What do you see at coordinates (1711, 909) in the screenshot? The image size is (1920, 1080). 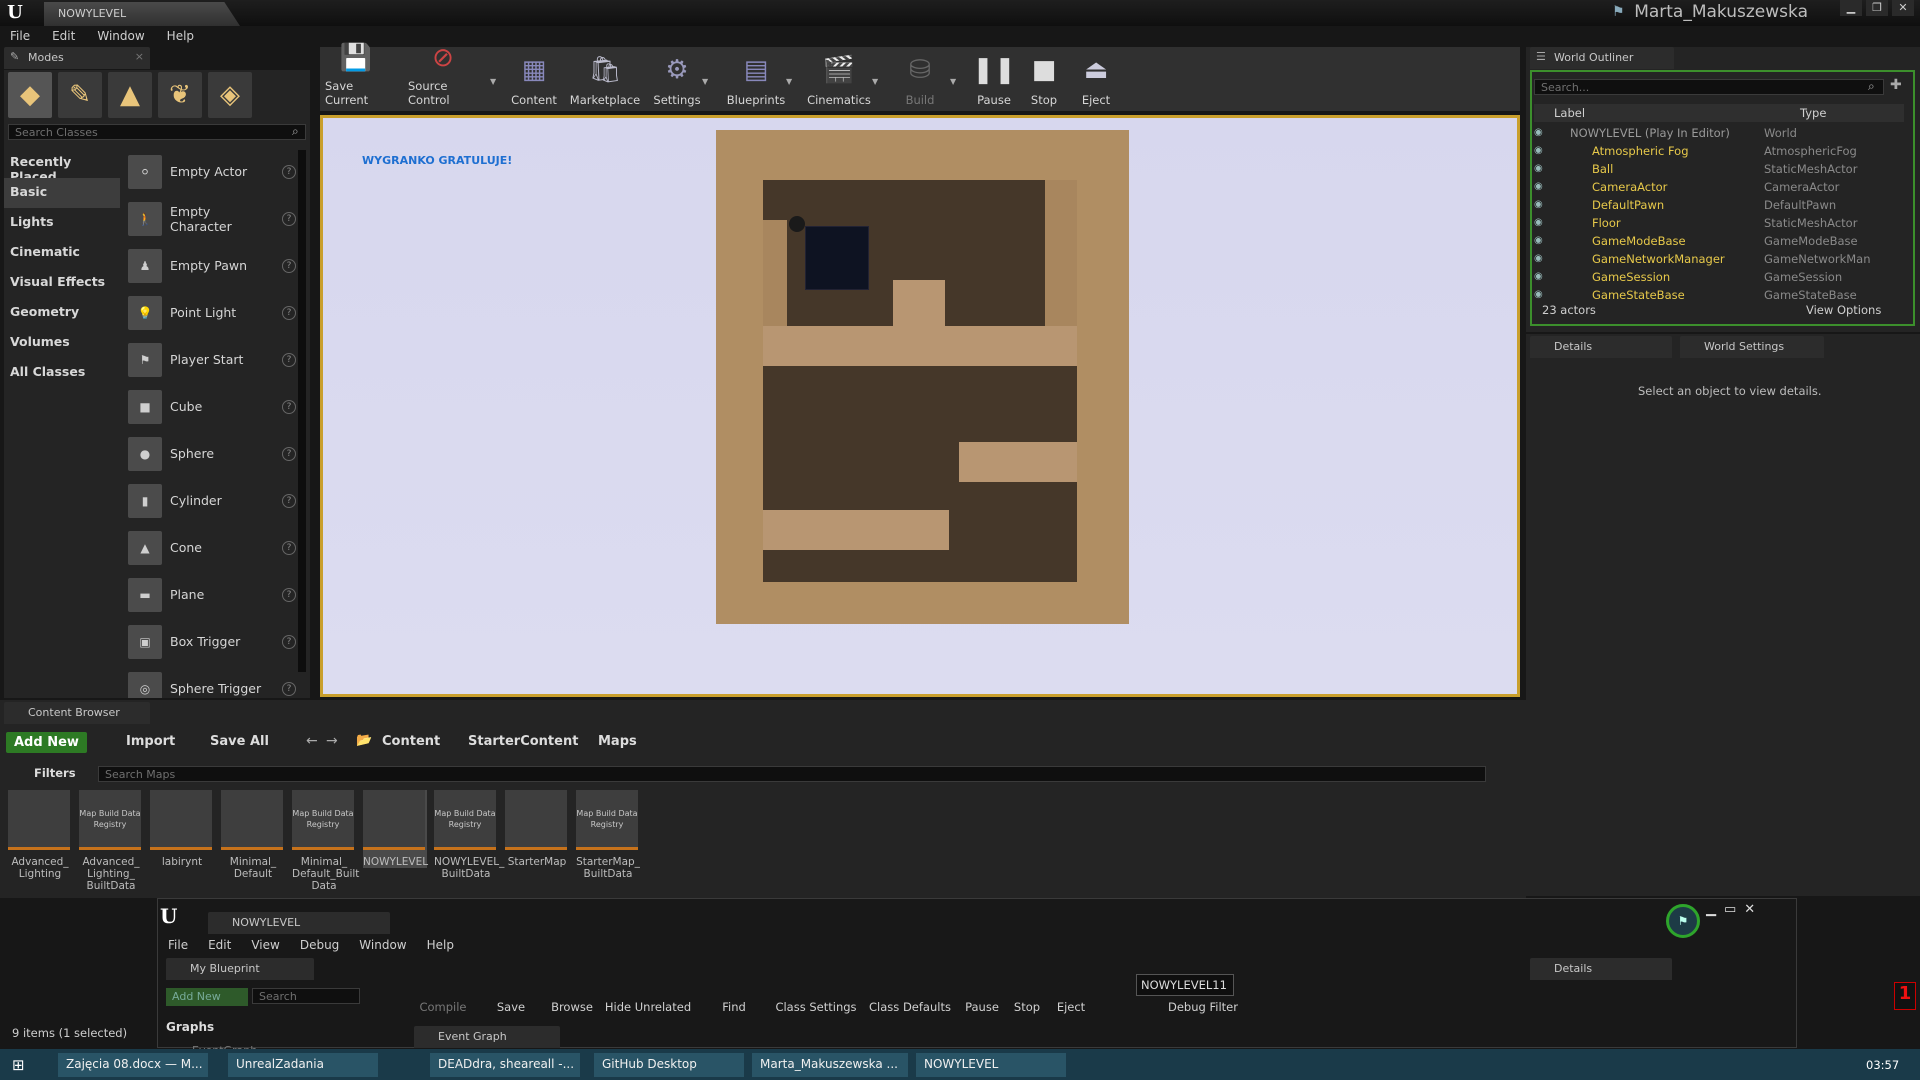 I see `minimize-icon: ▁` at bounding box center [1711, 909].